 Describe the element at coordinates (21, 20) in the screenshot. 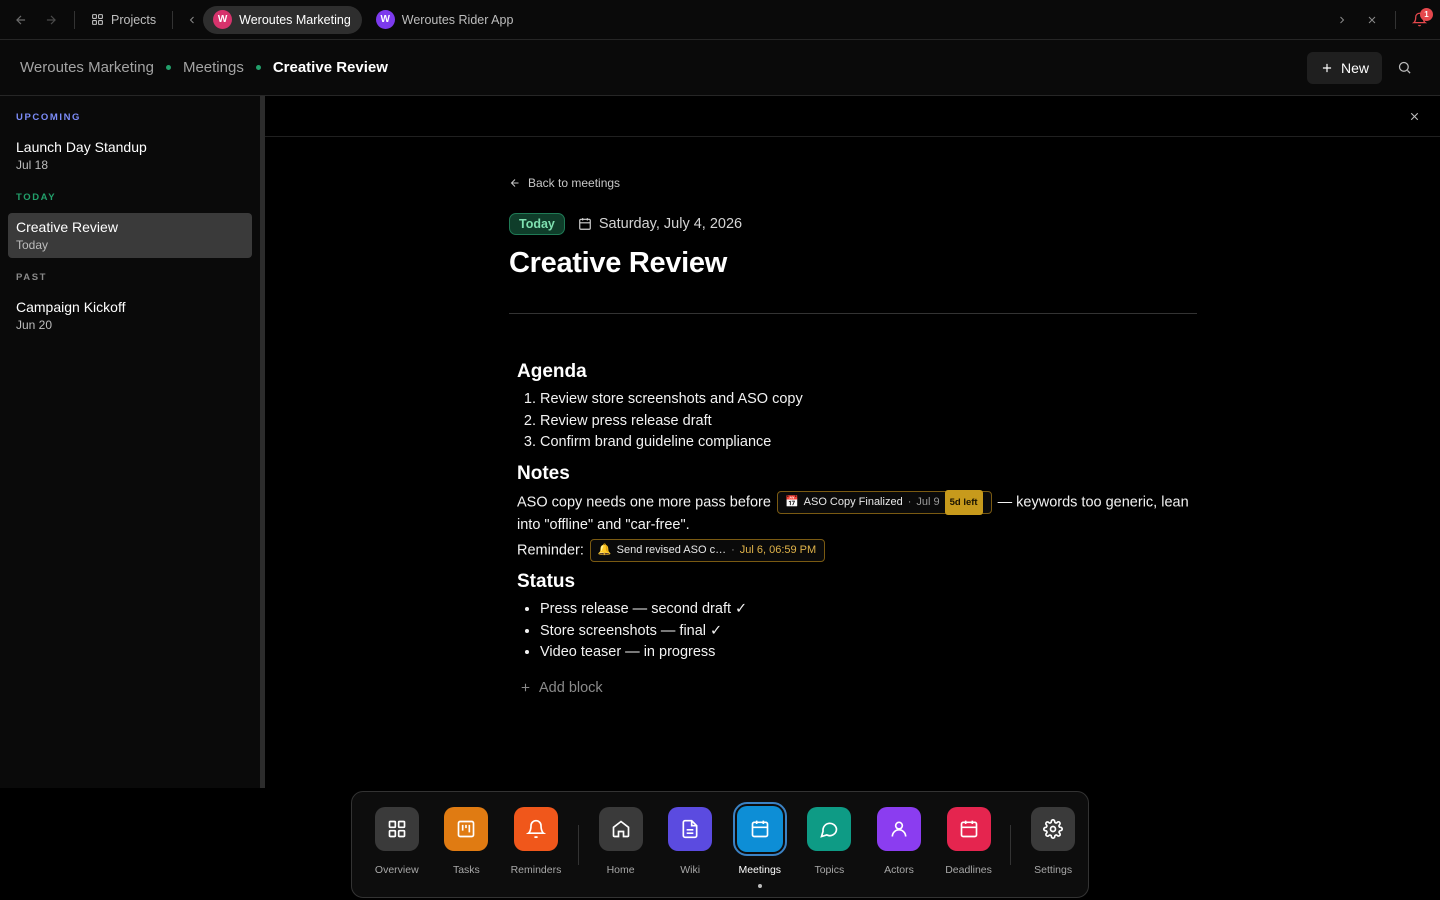

I see `back-arrow-icon` at that location.